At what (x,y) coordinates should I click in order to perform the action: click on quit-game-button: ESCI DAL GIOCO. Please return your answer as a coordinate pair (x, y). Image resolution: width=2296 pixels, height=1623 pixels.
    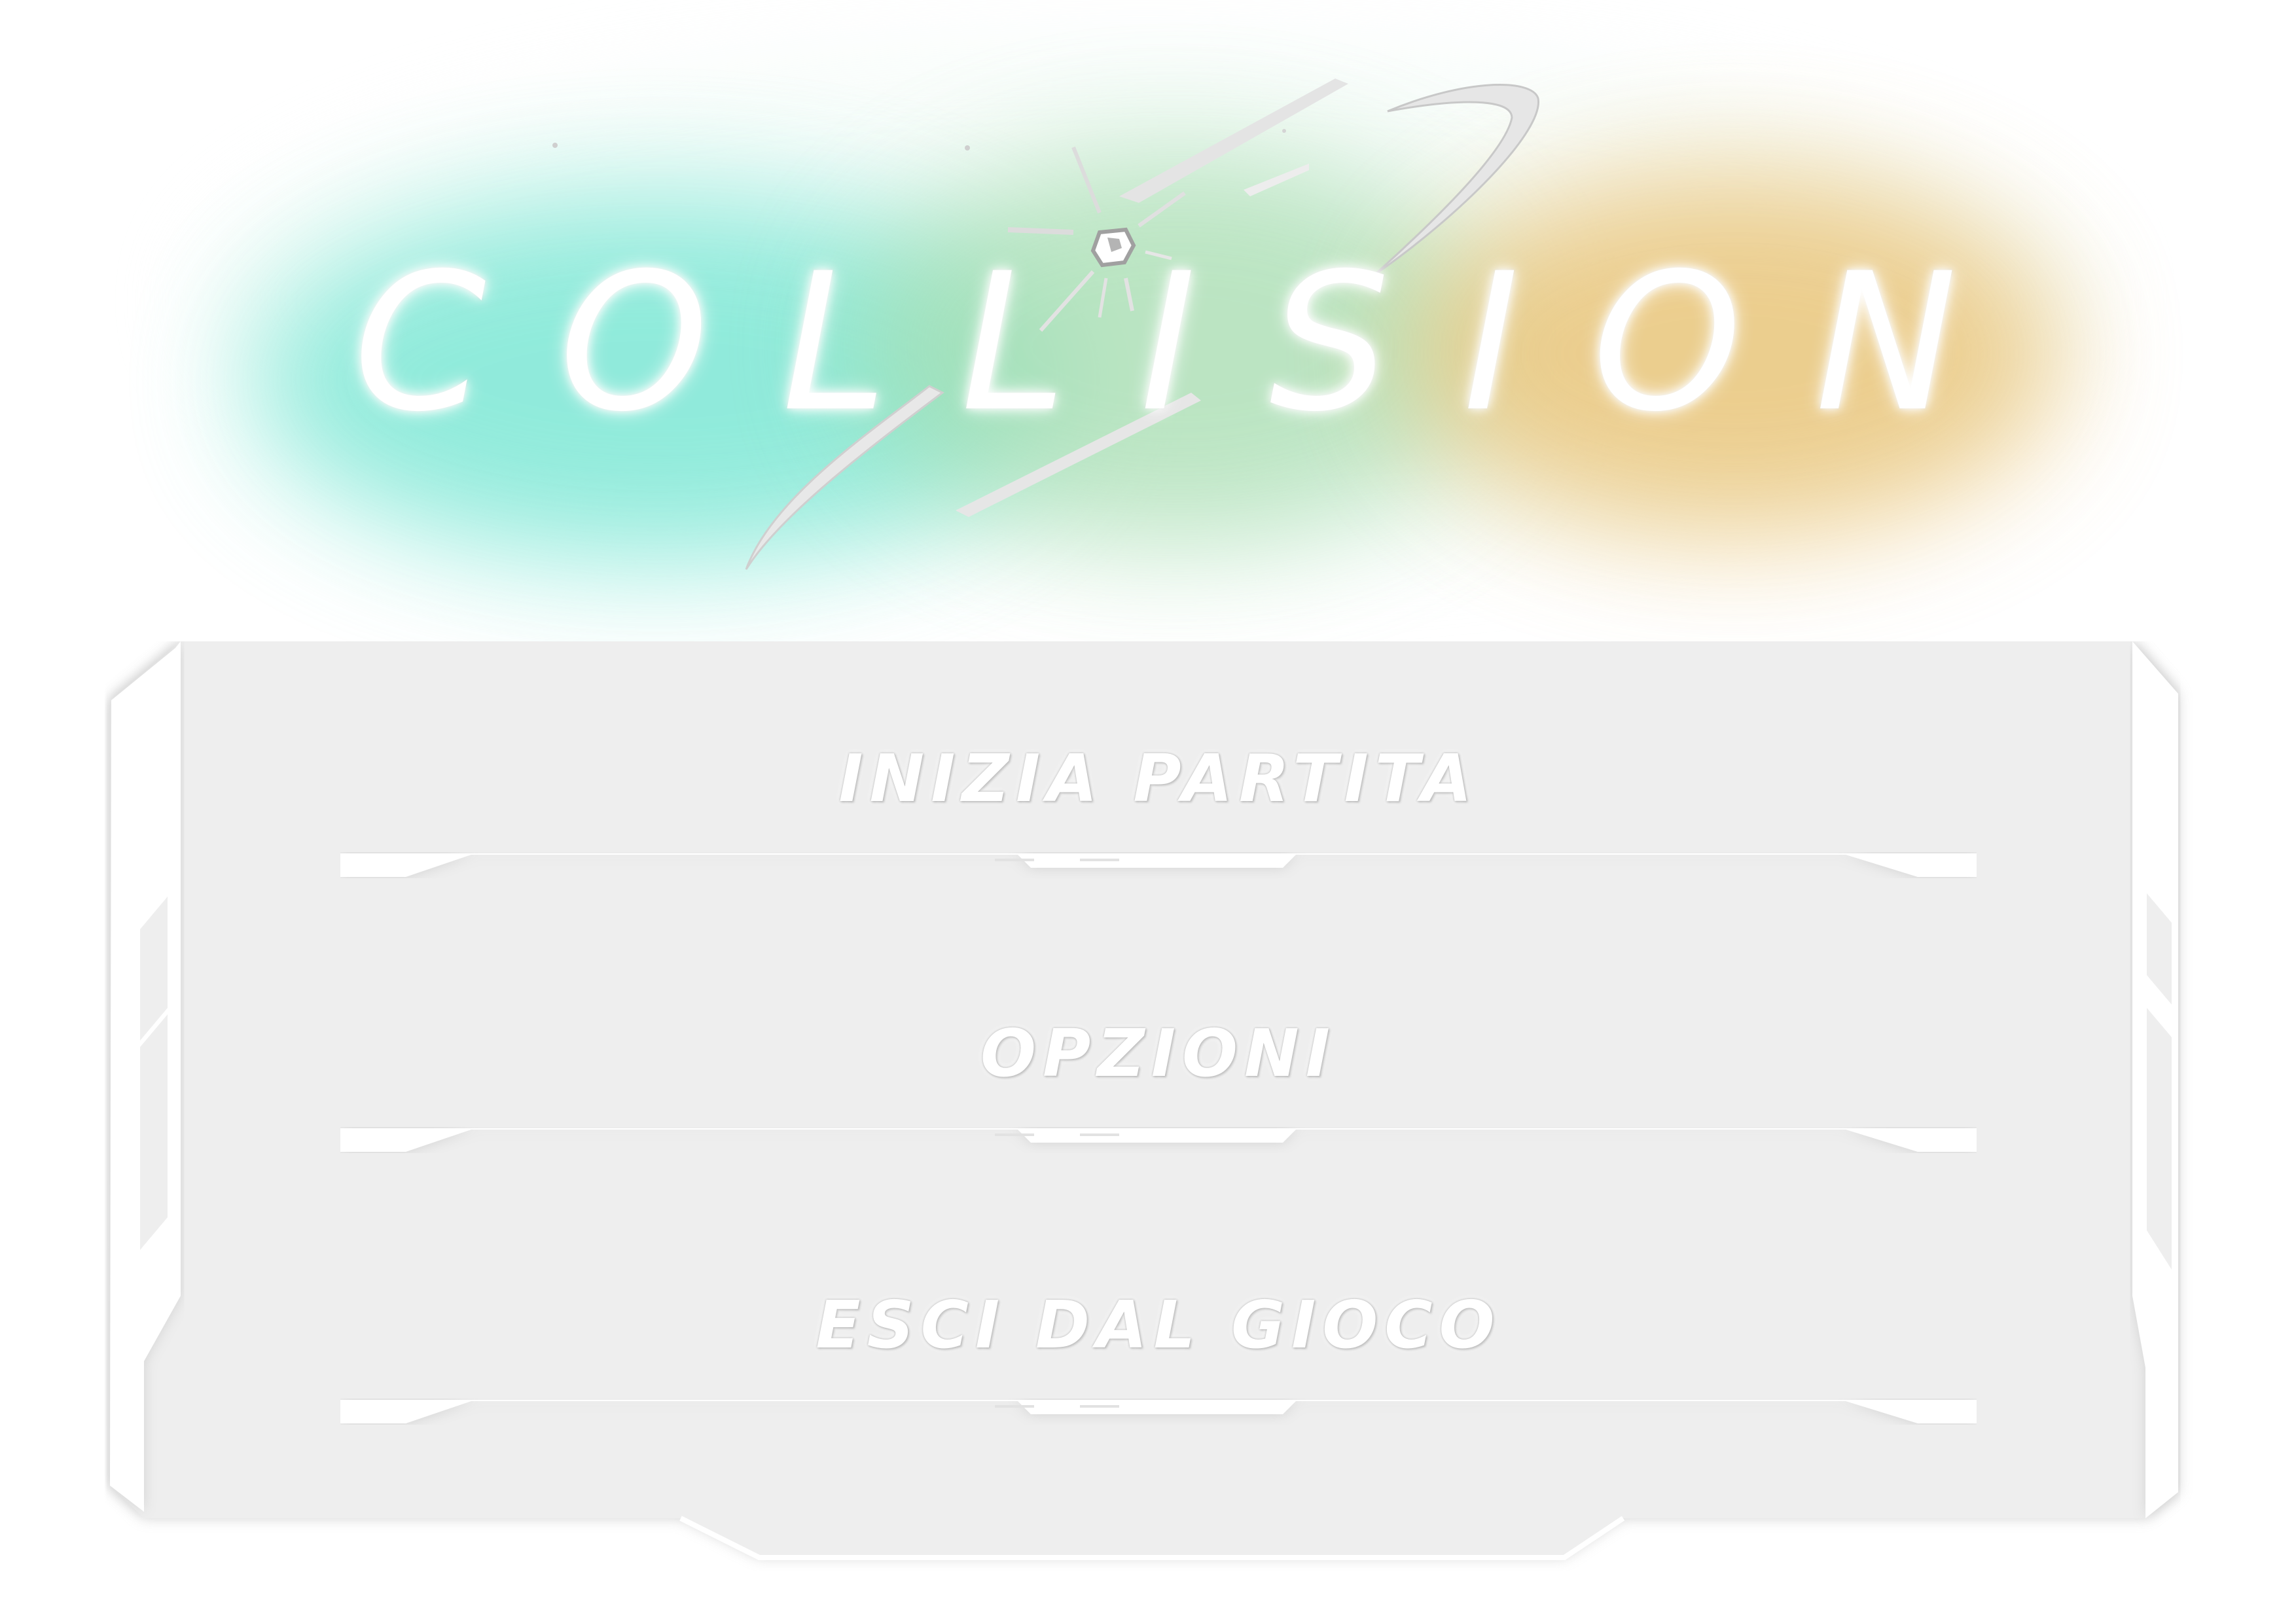
    Looking at the image, I should click on (1158, 1411).